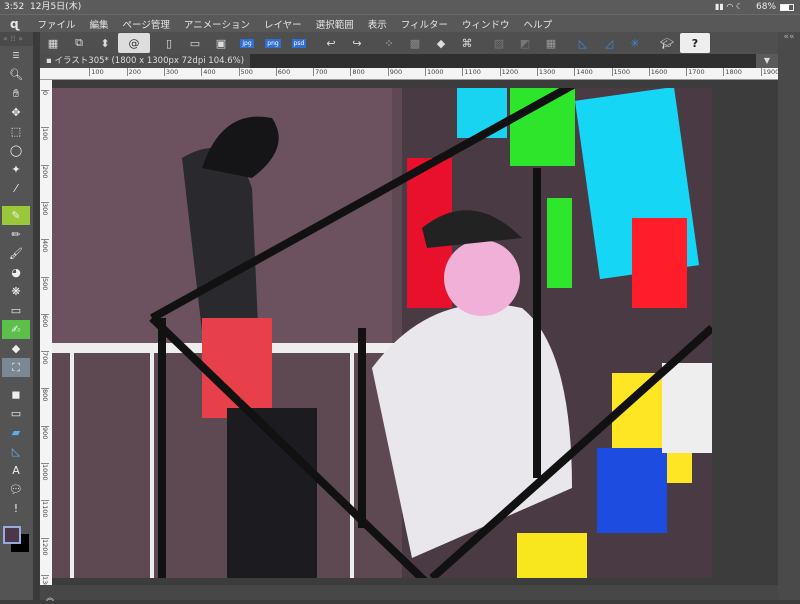 The height and width of the screenshot is (604, 800). I want to click on decoration-icon: ❋, so click(16, 291).